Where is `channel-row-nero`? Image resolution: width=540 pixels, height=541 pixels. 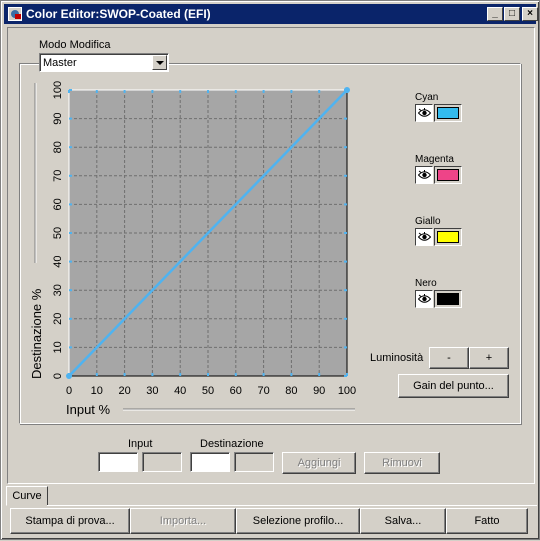 channel-row-nero is located at coordinates (441, 299).